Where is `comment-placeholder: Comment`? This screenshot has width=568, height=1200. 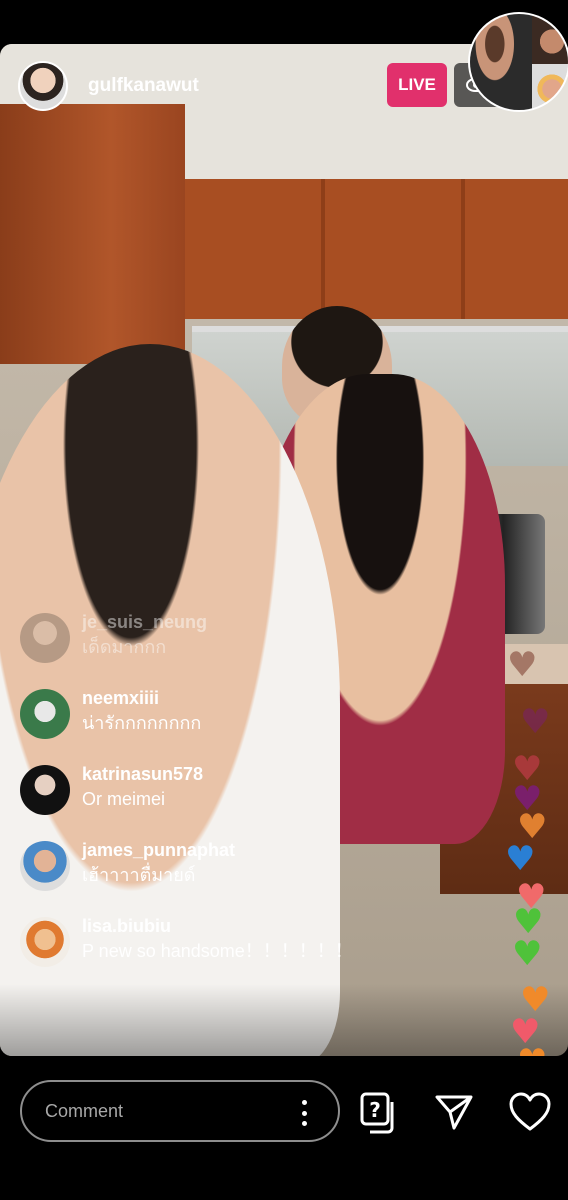
comment-placeholder: Comment is located at coordinates (84, 1110).